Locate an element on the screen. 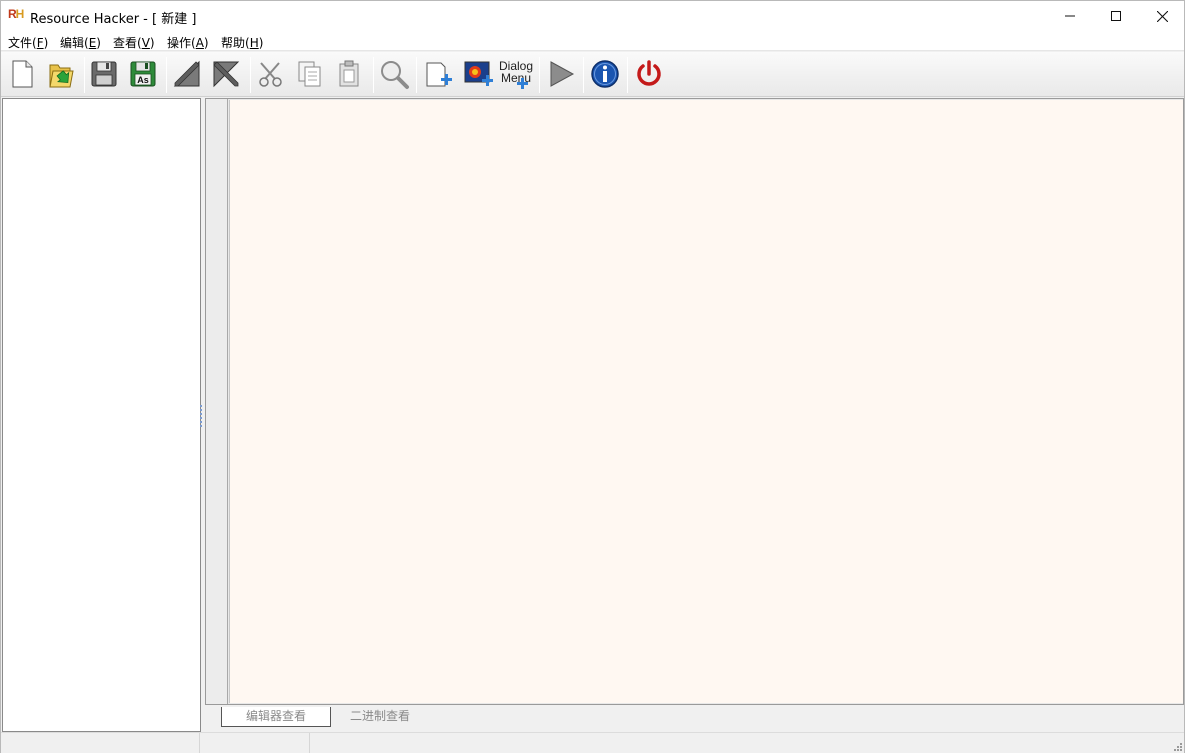 The image size is (1185, 753). paste-button is located at coordinates (349, 74).